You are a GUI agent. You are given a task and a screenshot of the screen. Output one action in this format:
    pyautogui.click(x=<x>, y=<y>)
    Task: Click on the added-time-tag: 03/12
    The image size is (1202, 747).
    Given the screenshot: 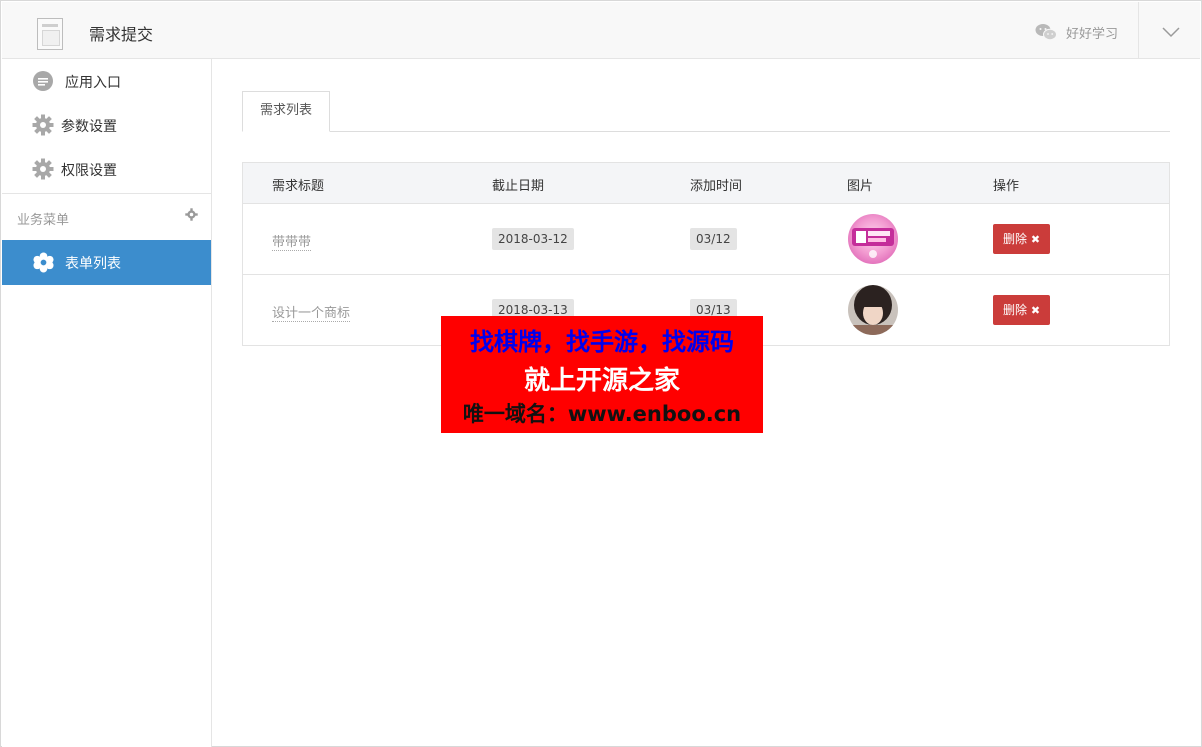 What is the action you would take?
    pyautogui.click(x=713, y=239)
    